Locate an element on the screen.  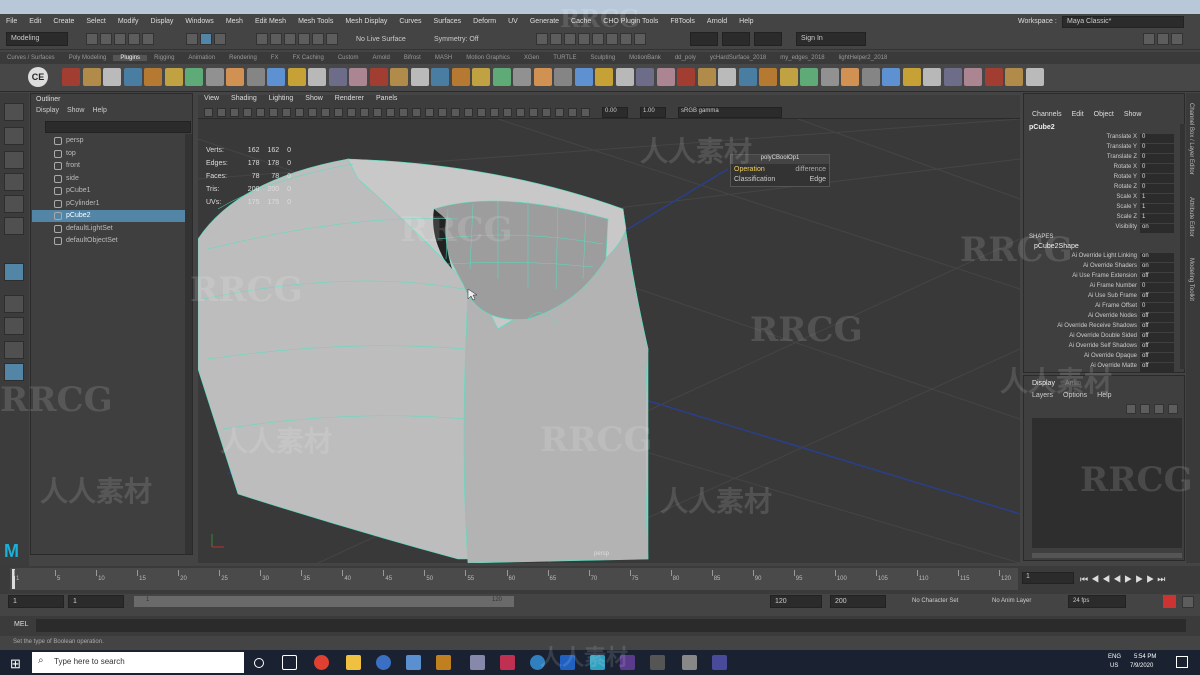
channelbox-scrollbar is located at coordinates (1182, 246).